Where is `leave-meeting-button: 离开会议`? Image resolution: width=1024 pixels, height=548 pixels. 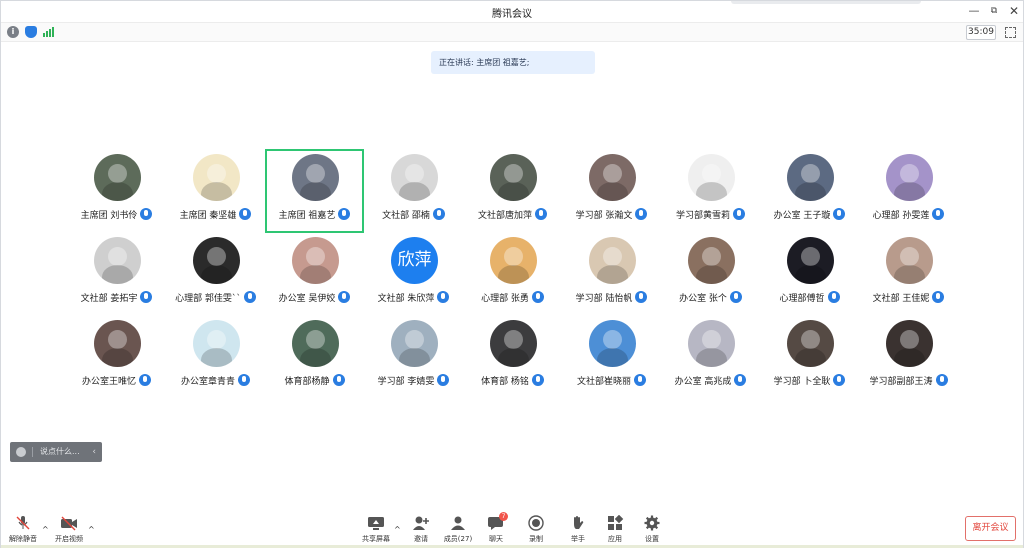
leave-meeting-button: 离开会议 is located at coordinates (990, 528).